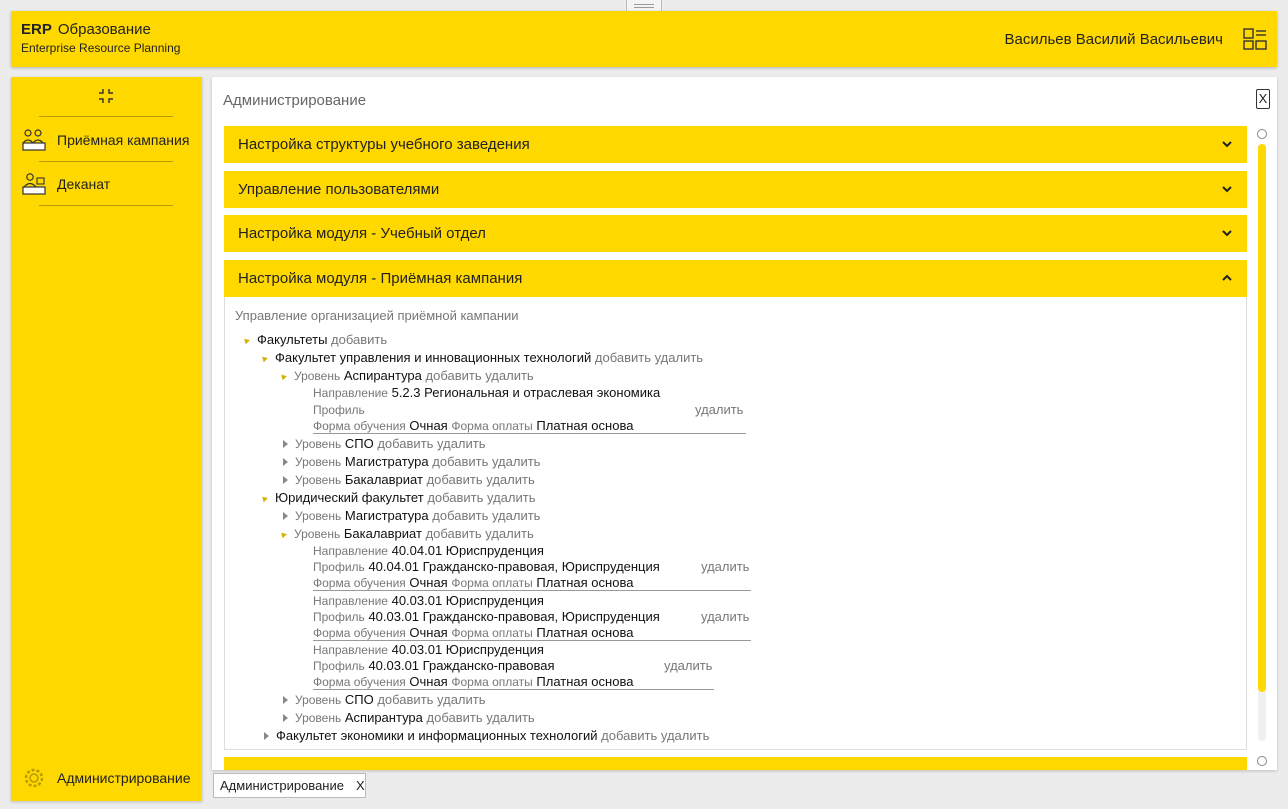  Describe the element at coordinates (1255, 39) in the screenshot. I see `layout-switch-icon` at that location.